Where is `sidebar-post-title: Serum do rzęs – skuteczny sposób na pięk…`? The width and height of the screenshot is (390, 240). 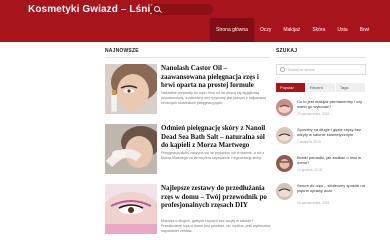
sidebar-post-title: Serum do rzęs – skuteczny sposób na pięk… is located at coordinates (333, 188).